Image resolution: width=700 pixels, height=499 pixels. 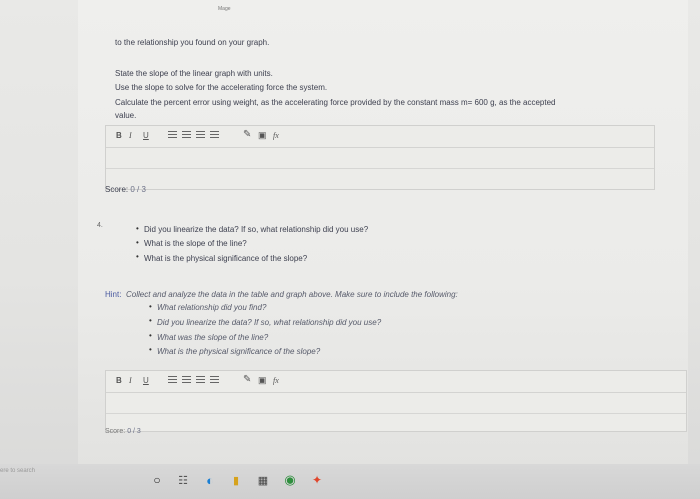 I want to click on answer-editor: B I U ✎ ▣ fx, so click(x=380, y=157).